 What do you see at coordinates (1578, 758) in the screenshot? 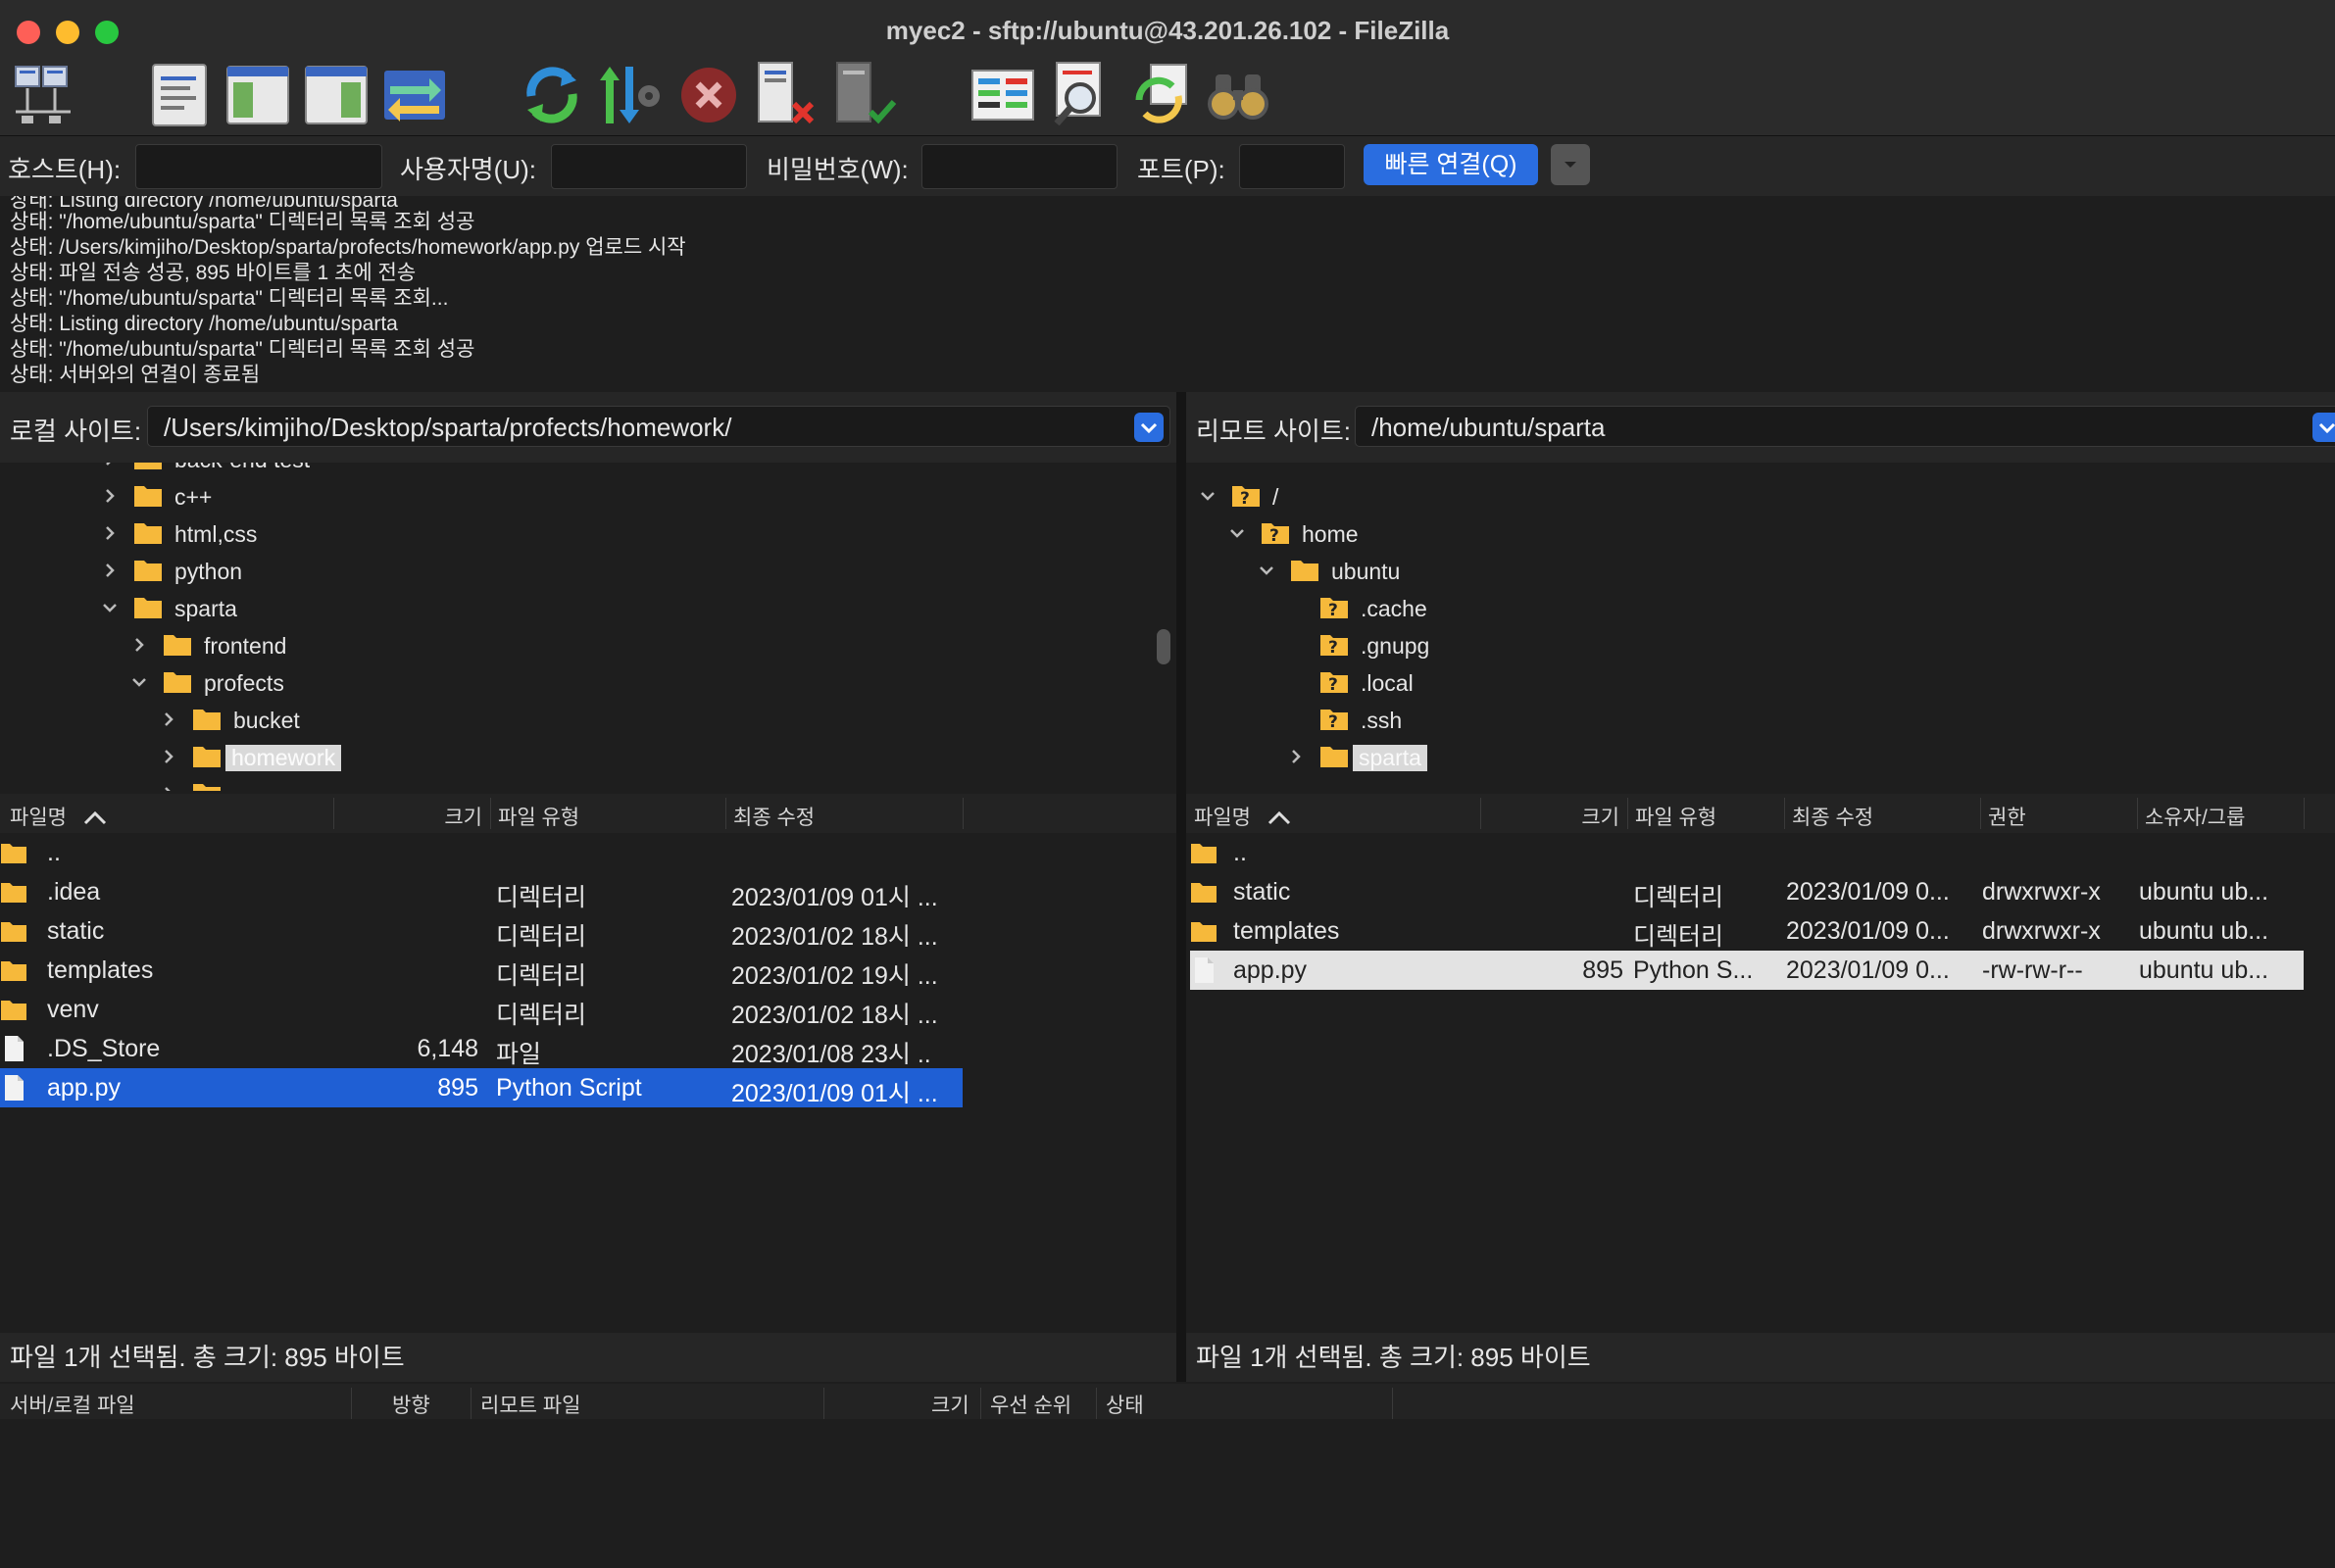
I see `remote-tree-item: sparta` at bounding box center [1578, 758].